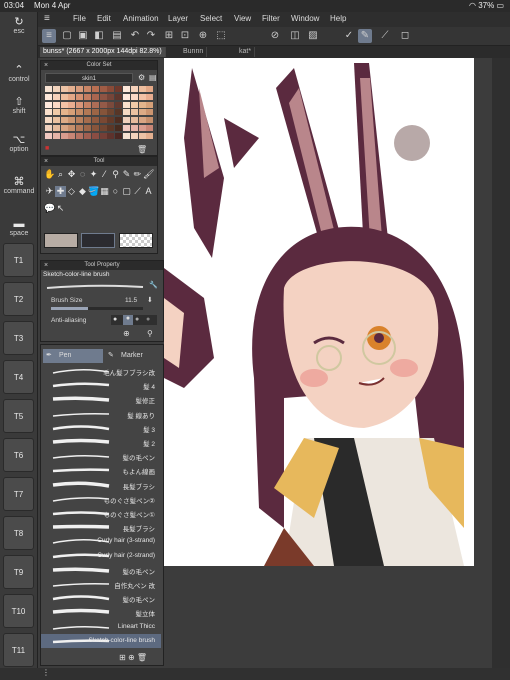 The width and height of the screenshot is (510, 680). I want to click on clear-icon: ⊞, so click(169, 36).